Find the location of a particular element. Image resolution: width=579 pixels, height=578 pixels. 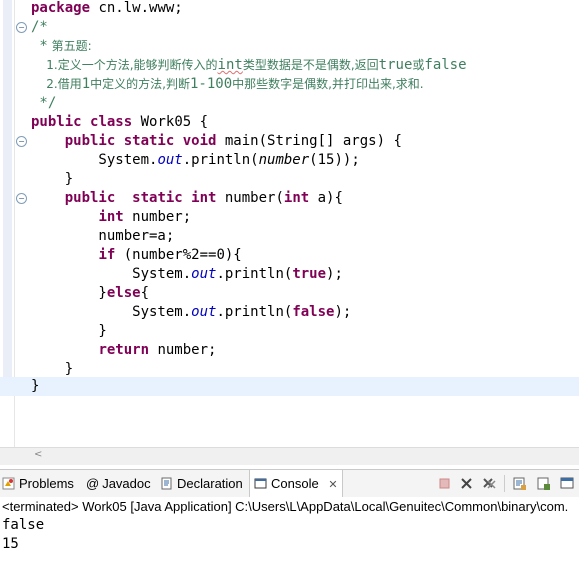

console-icon is located at coordinates (260, 483).